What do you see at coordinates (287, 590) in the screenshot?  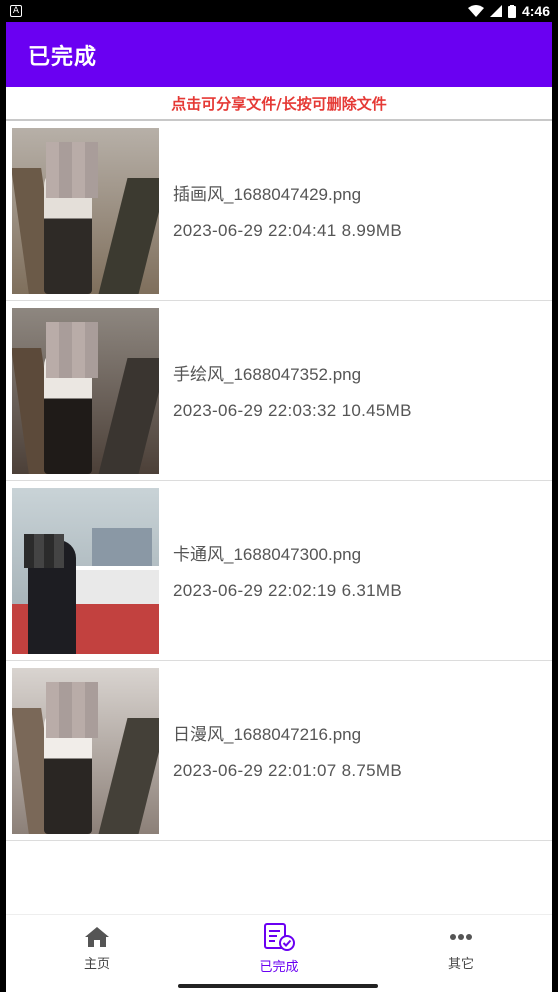 I see `file-meta: 2023-06-29 22:02:19 6.31MB` at bounding box center [287, 590].